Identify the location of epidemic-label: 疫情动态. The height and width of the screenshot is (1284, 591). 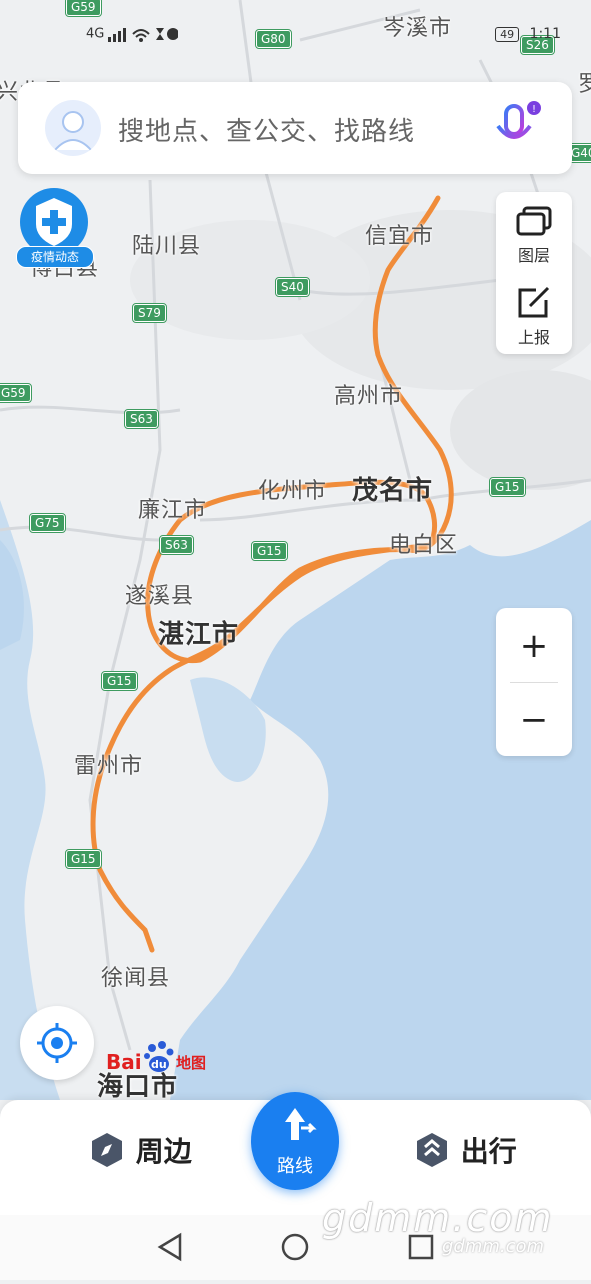
(55, 257).